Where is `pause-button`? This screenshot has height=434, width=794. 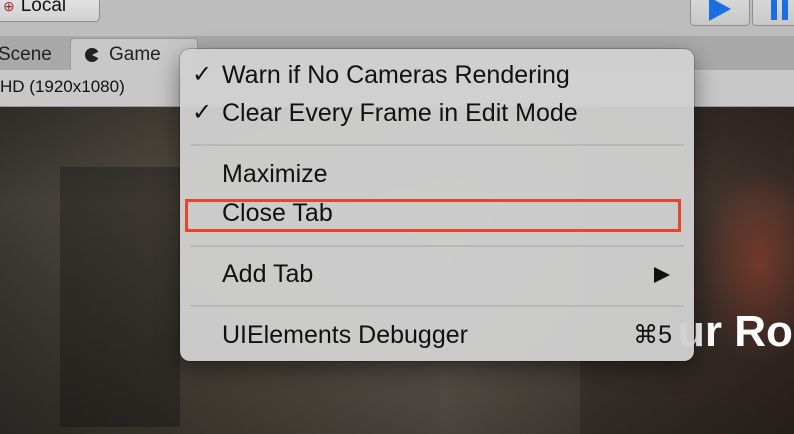 pause-button is located at coordinates (773, 13).